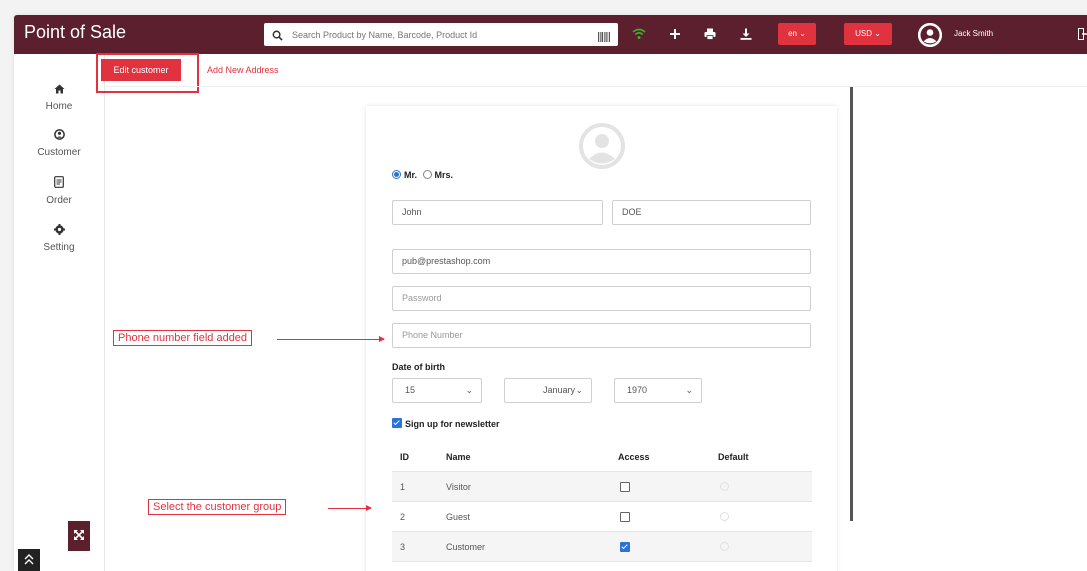 Image resolution: width=1087 pixels, height=571 pixels. What do you see at coordinates (418, 367) in the screenshot?
I see `dob-label: Date of birth` at bounding box center [418, 367].